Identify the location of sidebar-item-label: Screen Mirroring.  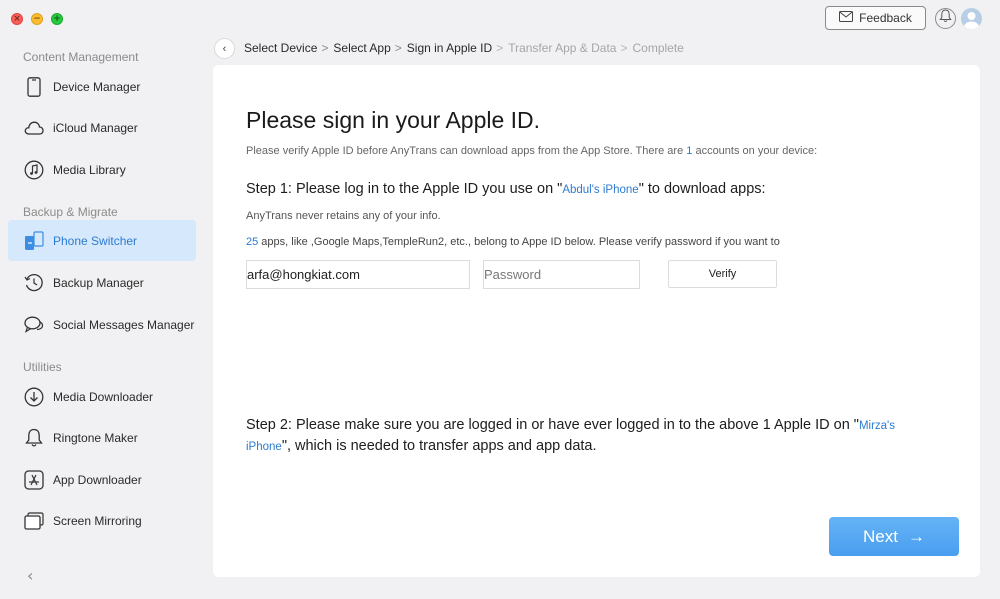
(97, 520).